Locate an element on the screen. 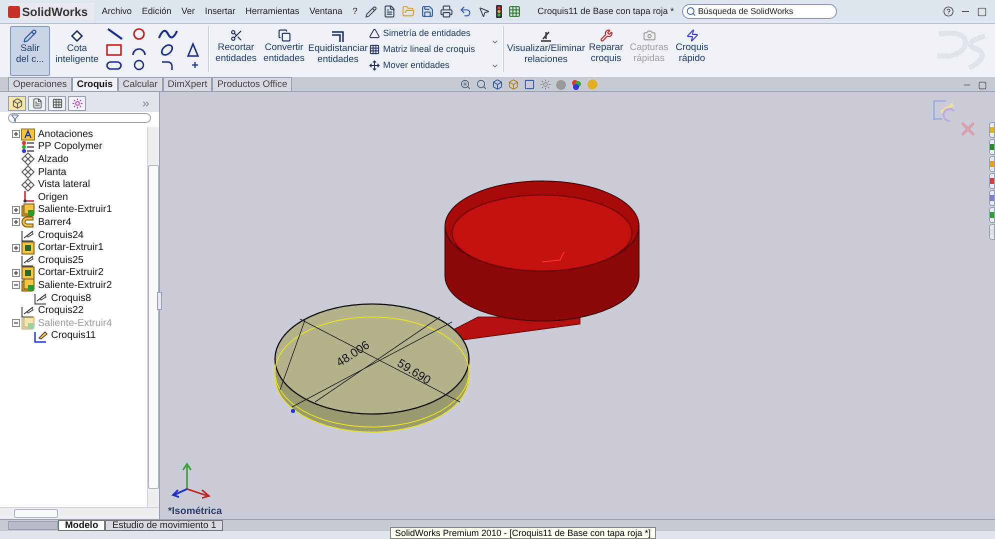 The image size is (995, 539). command-button: Convertir entidades is located at coordinates (284, 51).